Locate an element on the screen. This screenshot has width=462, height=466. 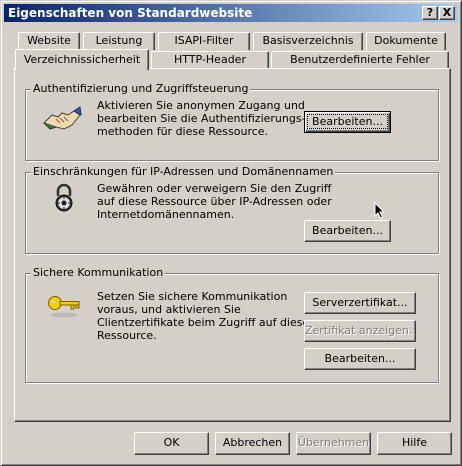
mouse-pointer-icon is located at coordinates (380, 210).